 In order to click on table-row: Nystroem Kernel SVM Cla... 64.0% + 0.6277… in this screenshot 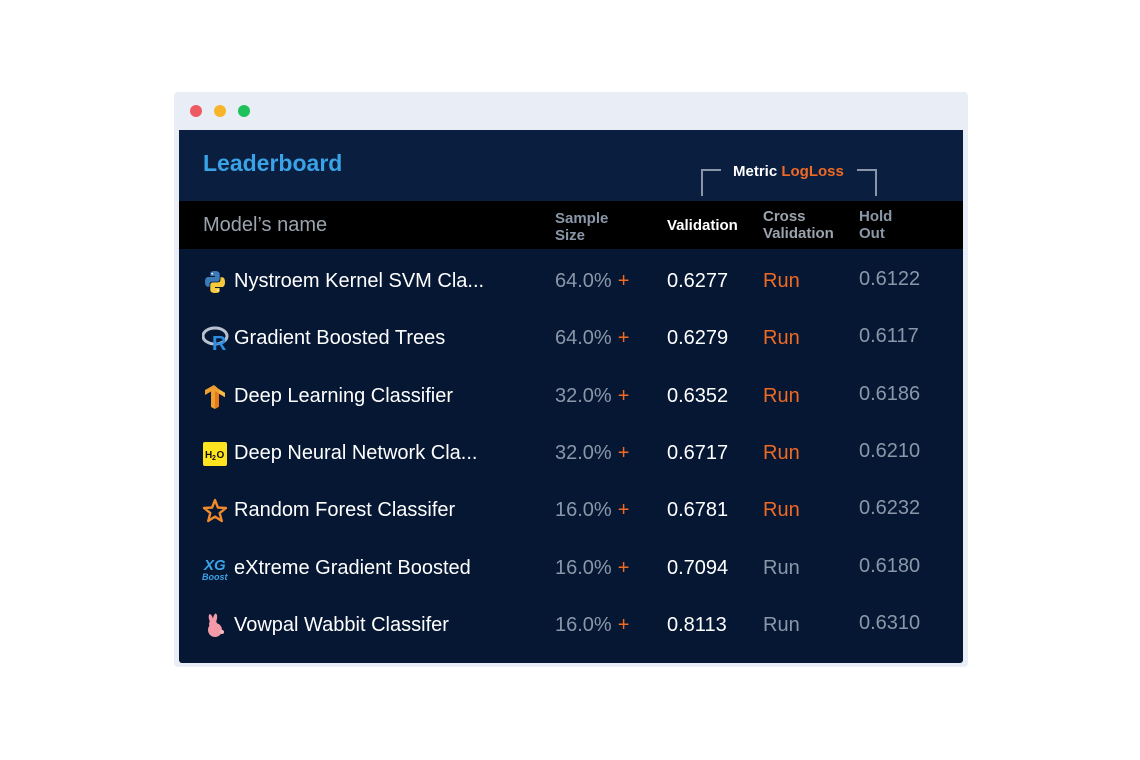, I will do `click(571, 277)`.